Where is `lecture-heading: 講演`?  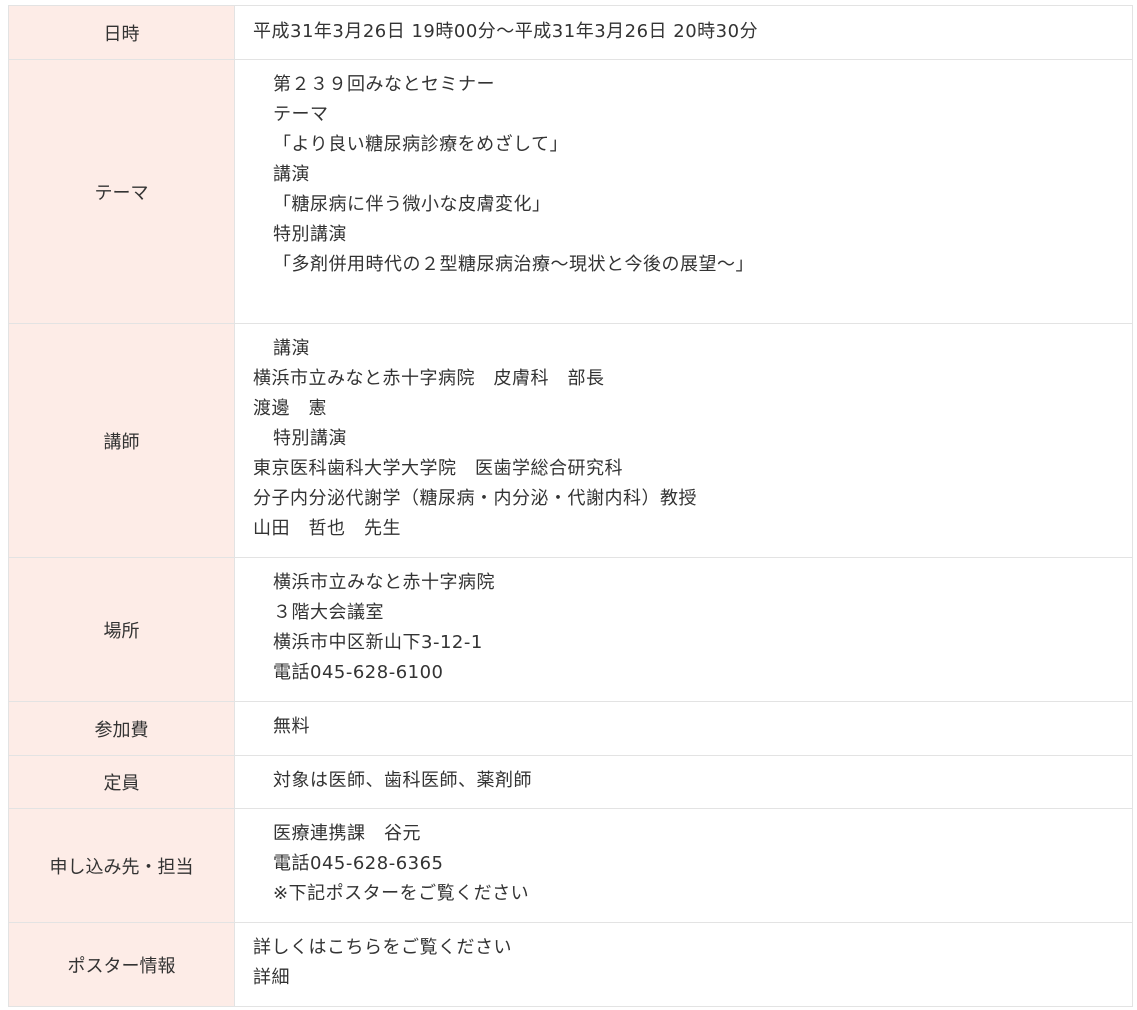 lecture-heading: 講演 is located at coordinates (291, 174).